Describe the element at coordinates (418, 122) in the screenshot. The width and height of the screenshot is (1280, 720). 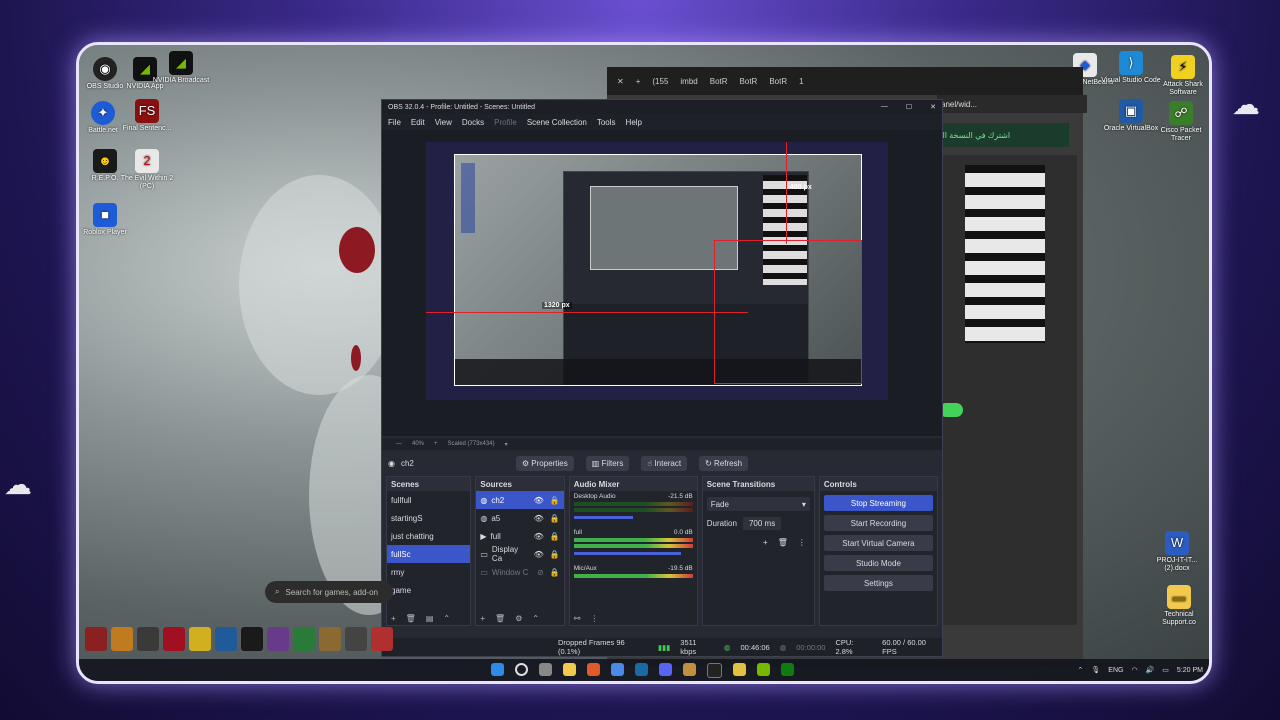
I see `menu-edit: Edit` at that location.